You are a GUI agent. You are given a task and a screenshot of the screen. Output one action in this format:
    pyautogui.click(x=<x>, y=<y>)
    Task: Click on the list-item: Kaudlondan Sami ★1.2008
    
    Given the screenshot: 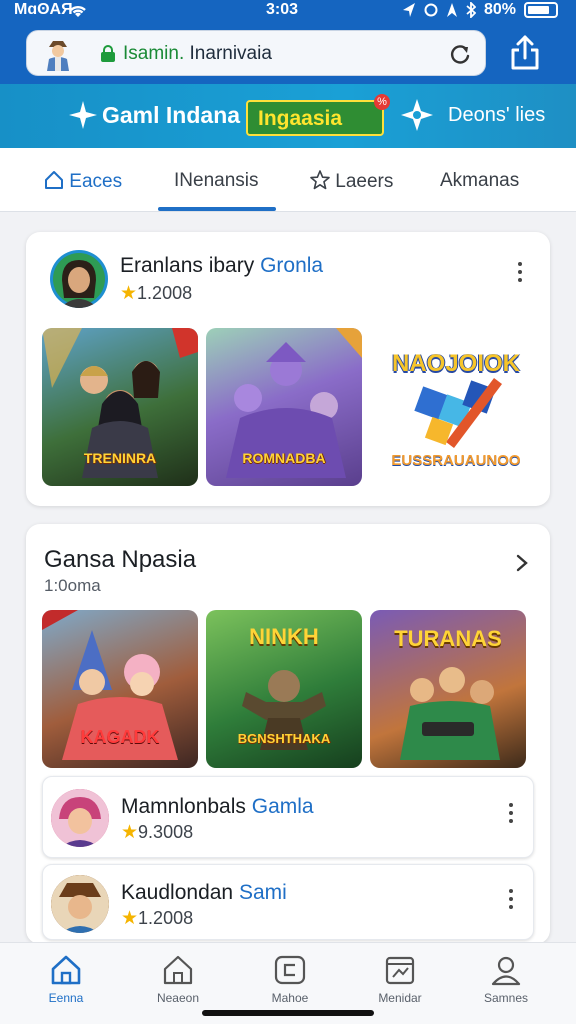 What is the action you would take?
    pyautogui.click(x=288, y=902)
    